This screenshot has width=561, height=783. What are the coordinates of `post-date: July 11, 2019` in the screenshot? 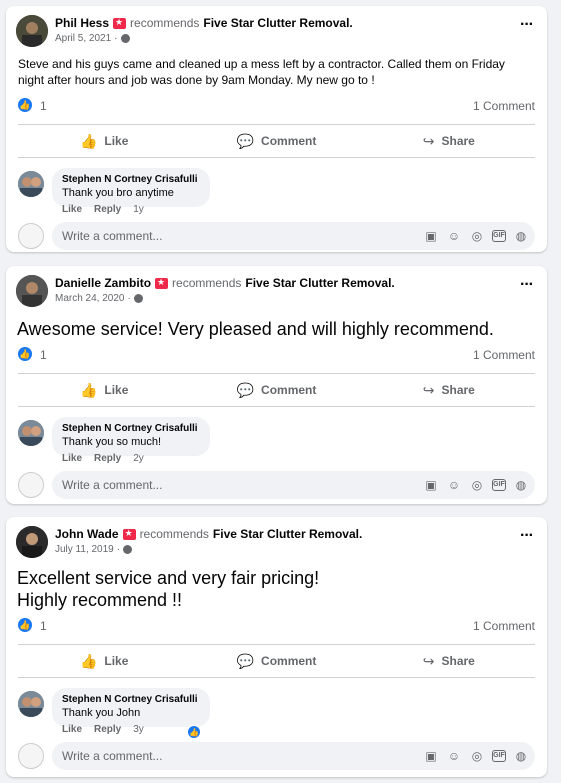 It's located at (84, 549).